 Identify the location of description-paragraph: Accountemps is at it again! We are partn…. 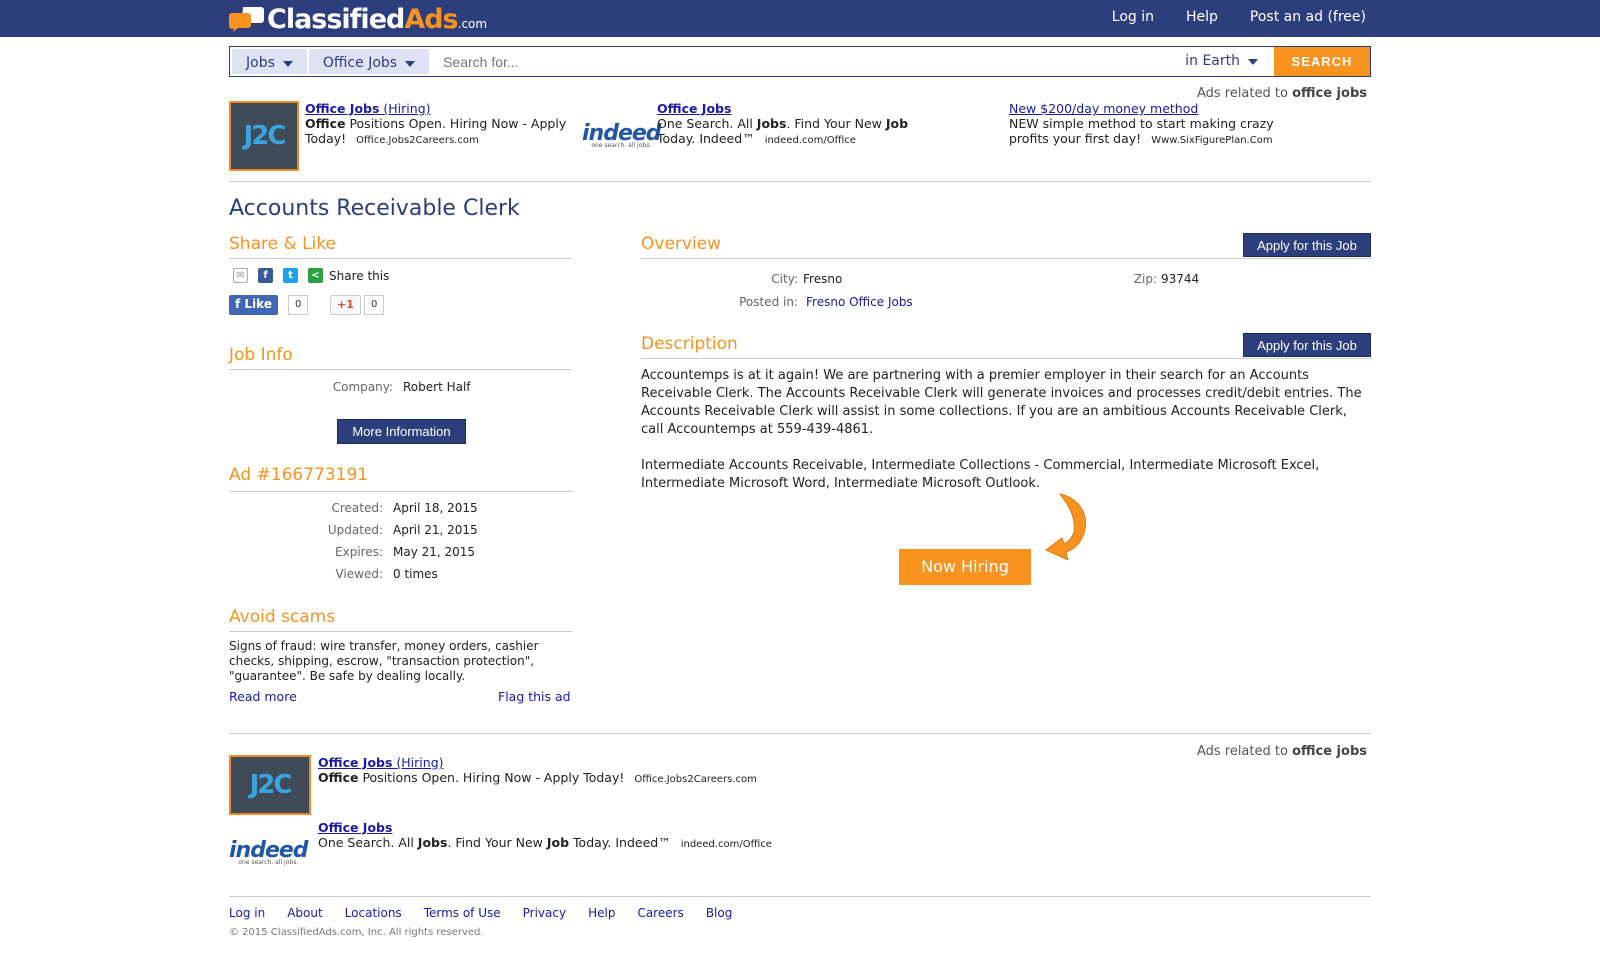
(1001, 402).